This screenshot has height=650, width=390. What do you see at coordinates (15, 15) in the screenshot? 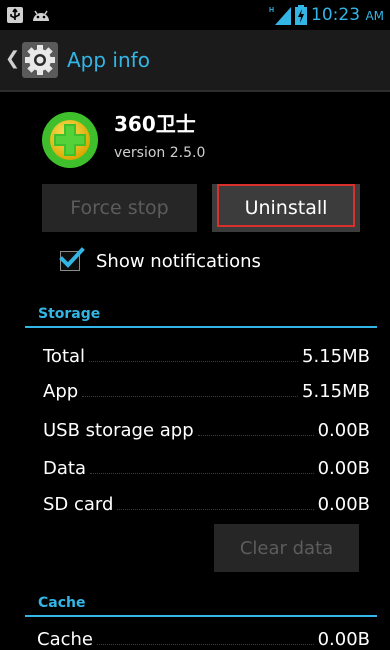
I see `usb-icon` at bounding box center [15, 15].